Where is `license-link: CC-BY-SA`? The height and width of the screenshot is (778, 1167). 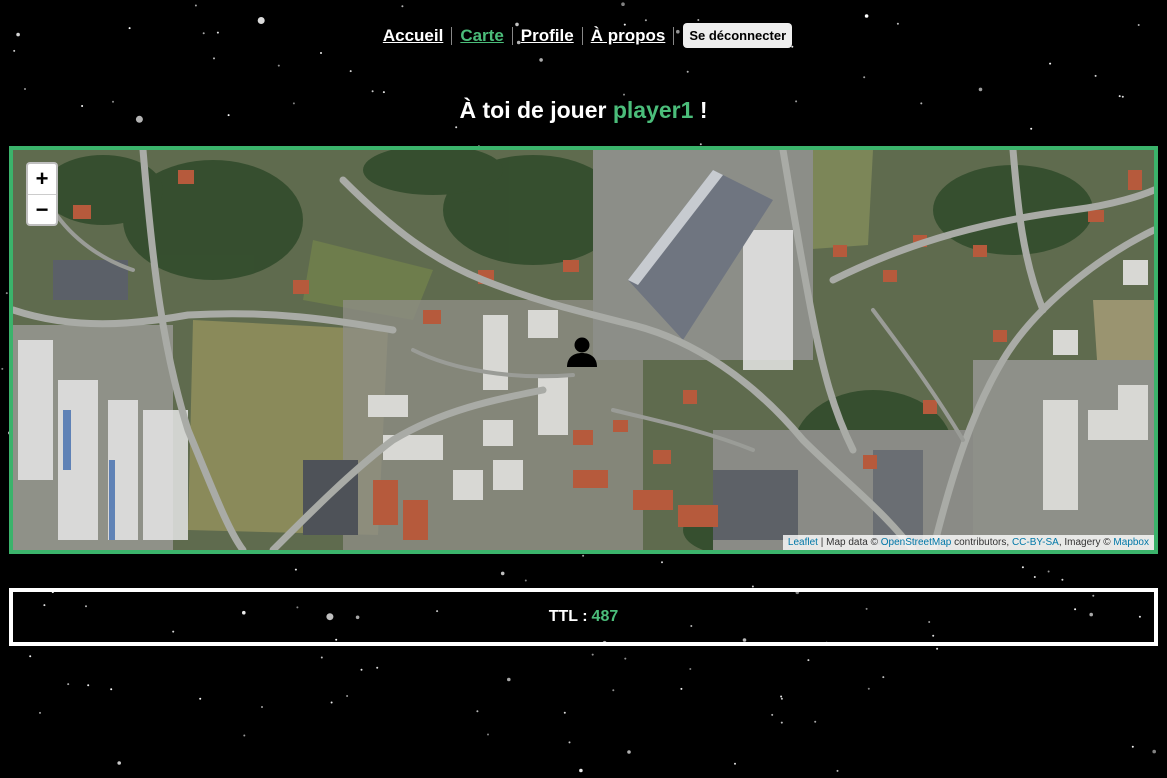 license-link: CC-BY-SA is located at coordinates (1035, 542).